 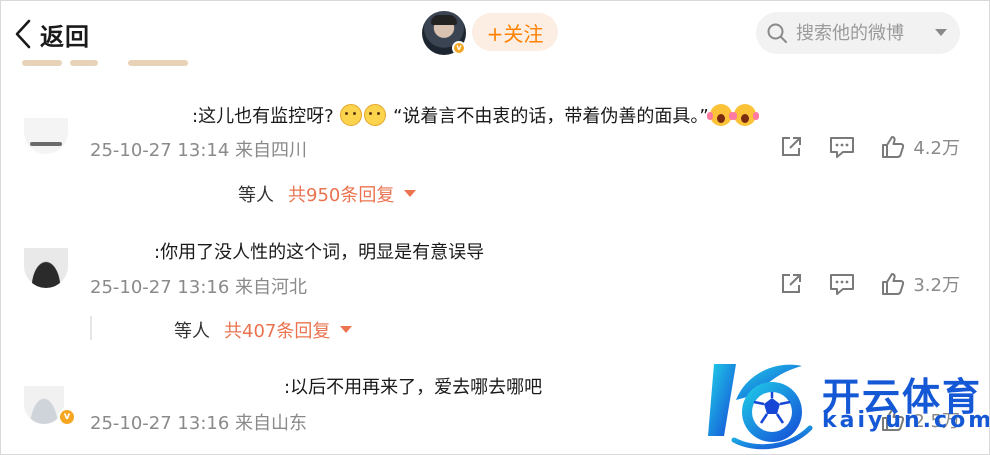 What do you see at coordinates (413, 387) in the screenshot?
I see `comment-text: :以后不用再来了，爱去哪去哪吧` at bounding box center [413, 387].